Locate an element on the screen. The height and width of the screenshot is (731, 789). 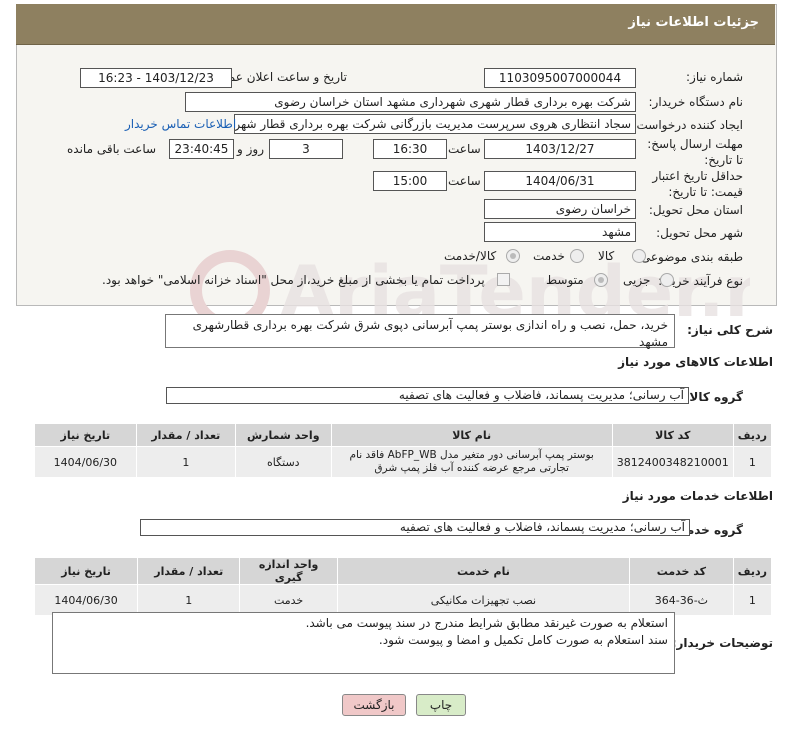
services-col-unit: واحد اندازه گیری is located at coordinates (288, 571).